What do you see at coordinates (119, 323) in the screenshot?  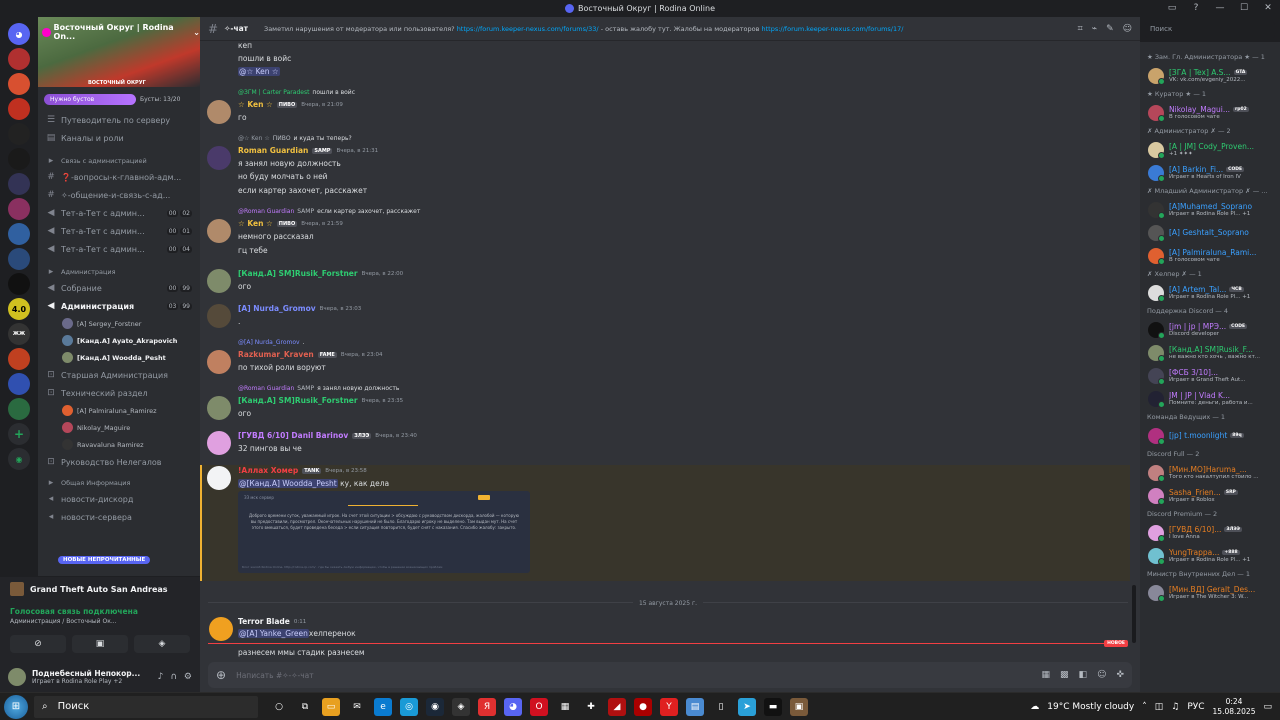 I see `voice-user: [A] Sergey_Forstner` at bounding box center [119, 323].